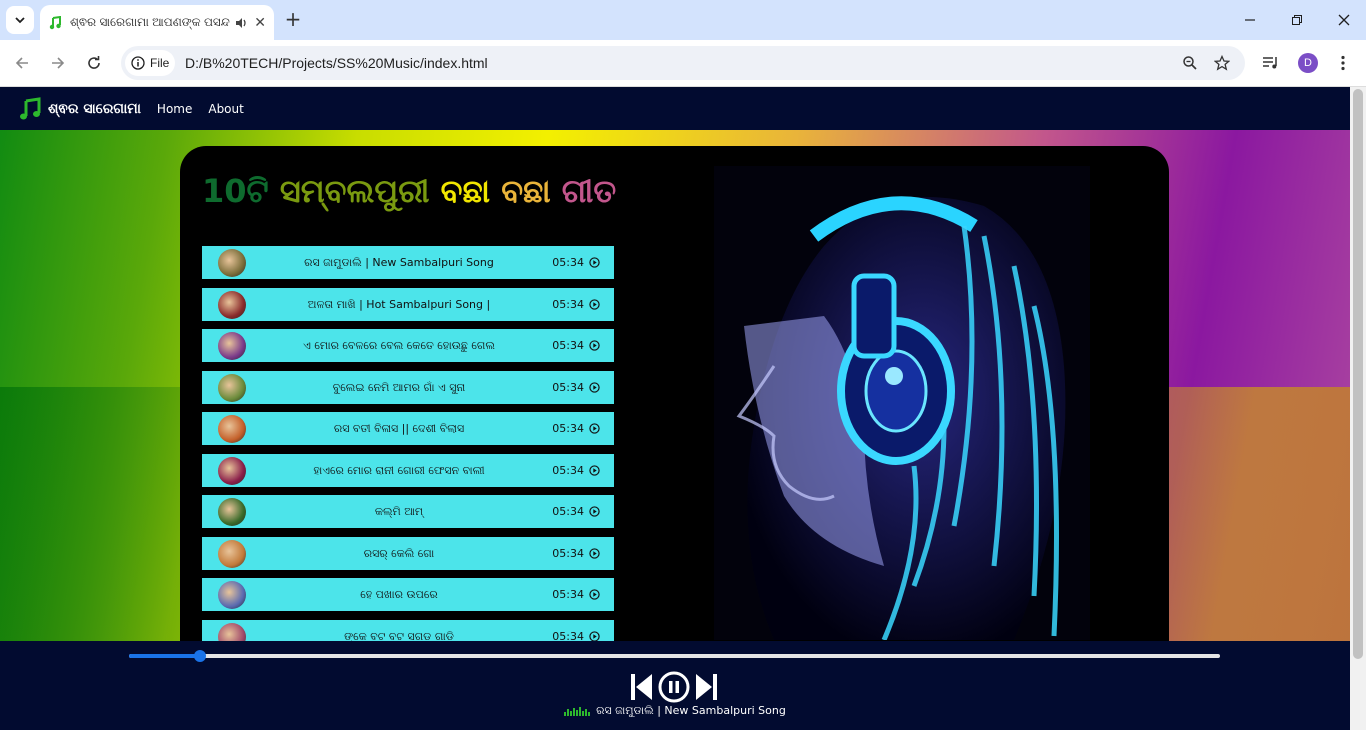 This screenshot has width=1366, height=730. I want to click on song-title: ହେ ପଖାର ଉପରେ, so click(399, 594).